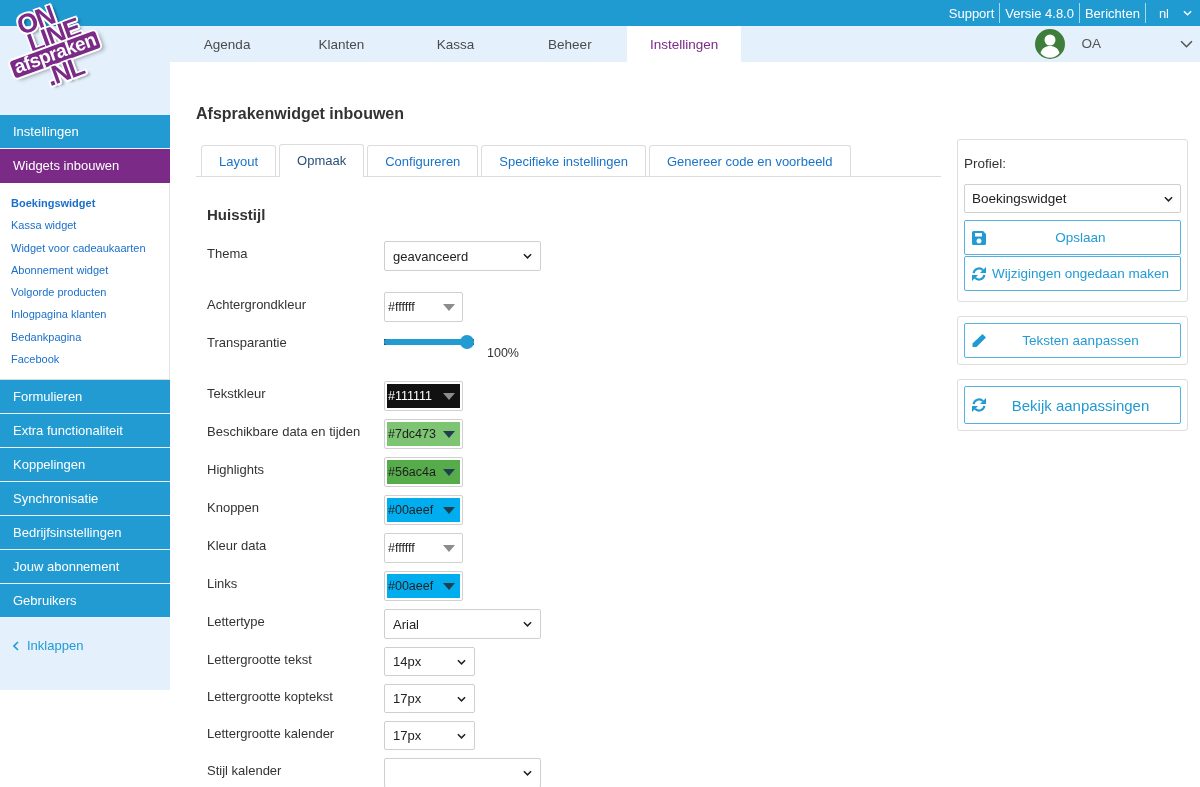 This screenshot has width=1200, height=787. I want to click on tab: Specifieke instellingen, so click(563, 160).